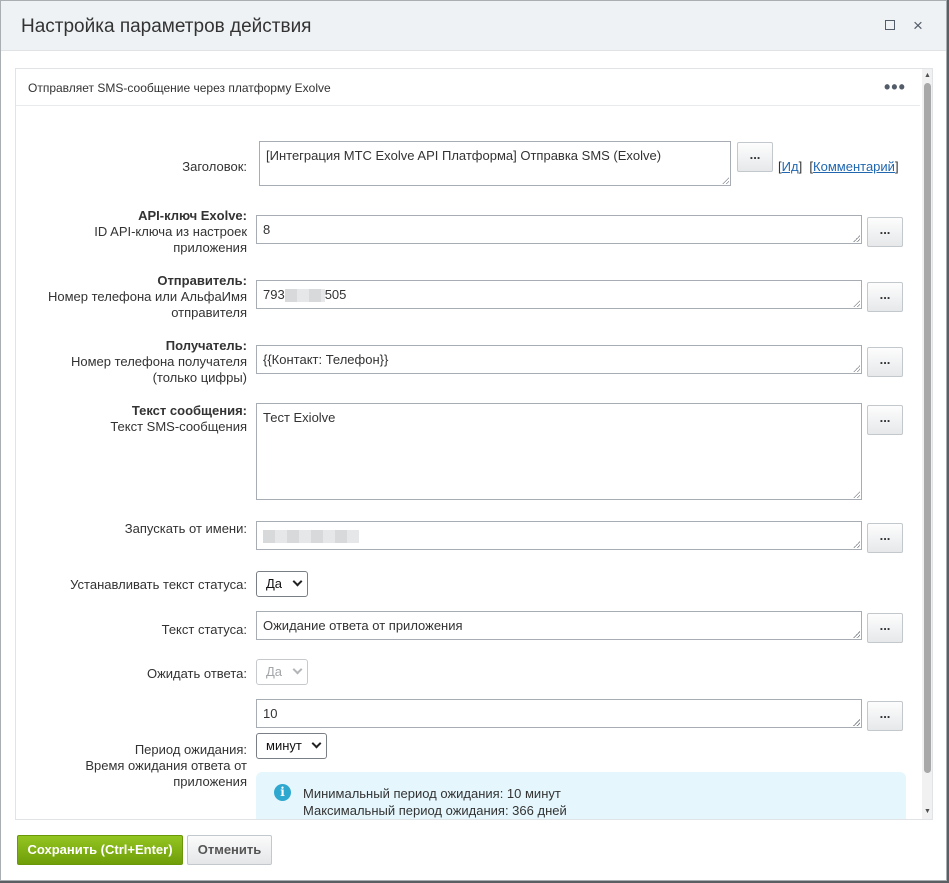 This screenshot has width=949, height=883. Describe the element at coordinates (196, 673) in the screenshot. I see `wait-response-label: Ожидать ответа:` at that location.